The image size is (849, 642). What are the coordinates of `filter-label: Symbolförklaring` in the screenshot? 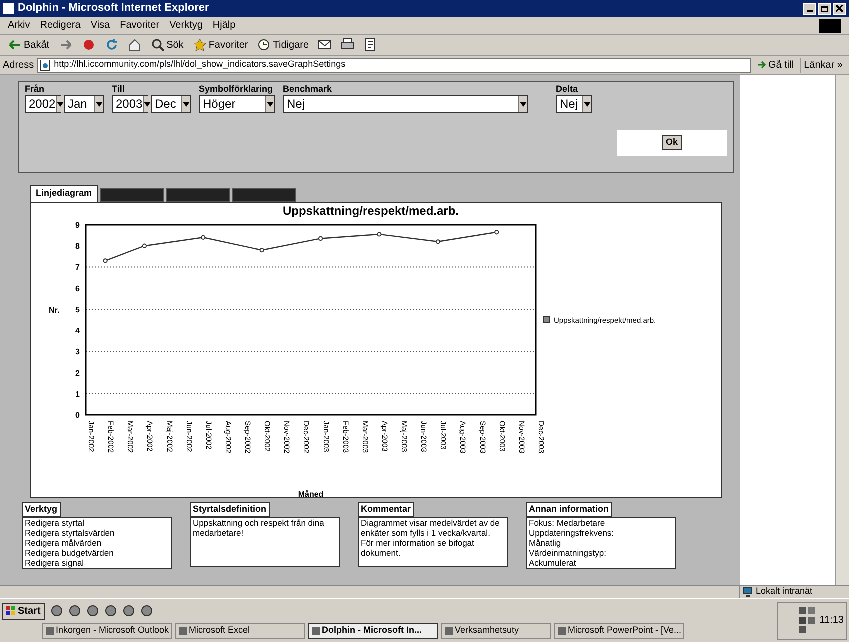 It's located at (236, 89).